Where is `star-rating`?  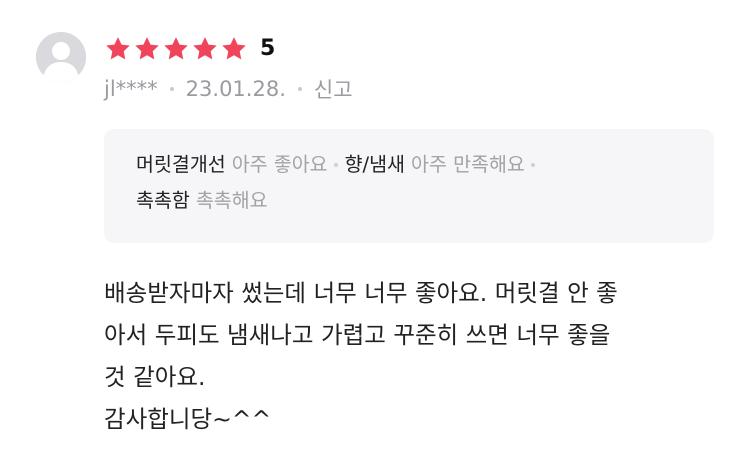
star-rating is located at coordinates (176, 49).